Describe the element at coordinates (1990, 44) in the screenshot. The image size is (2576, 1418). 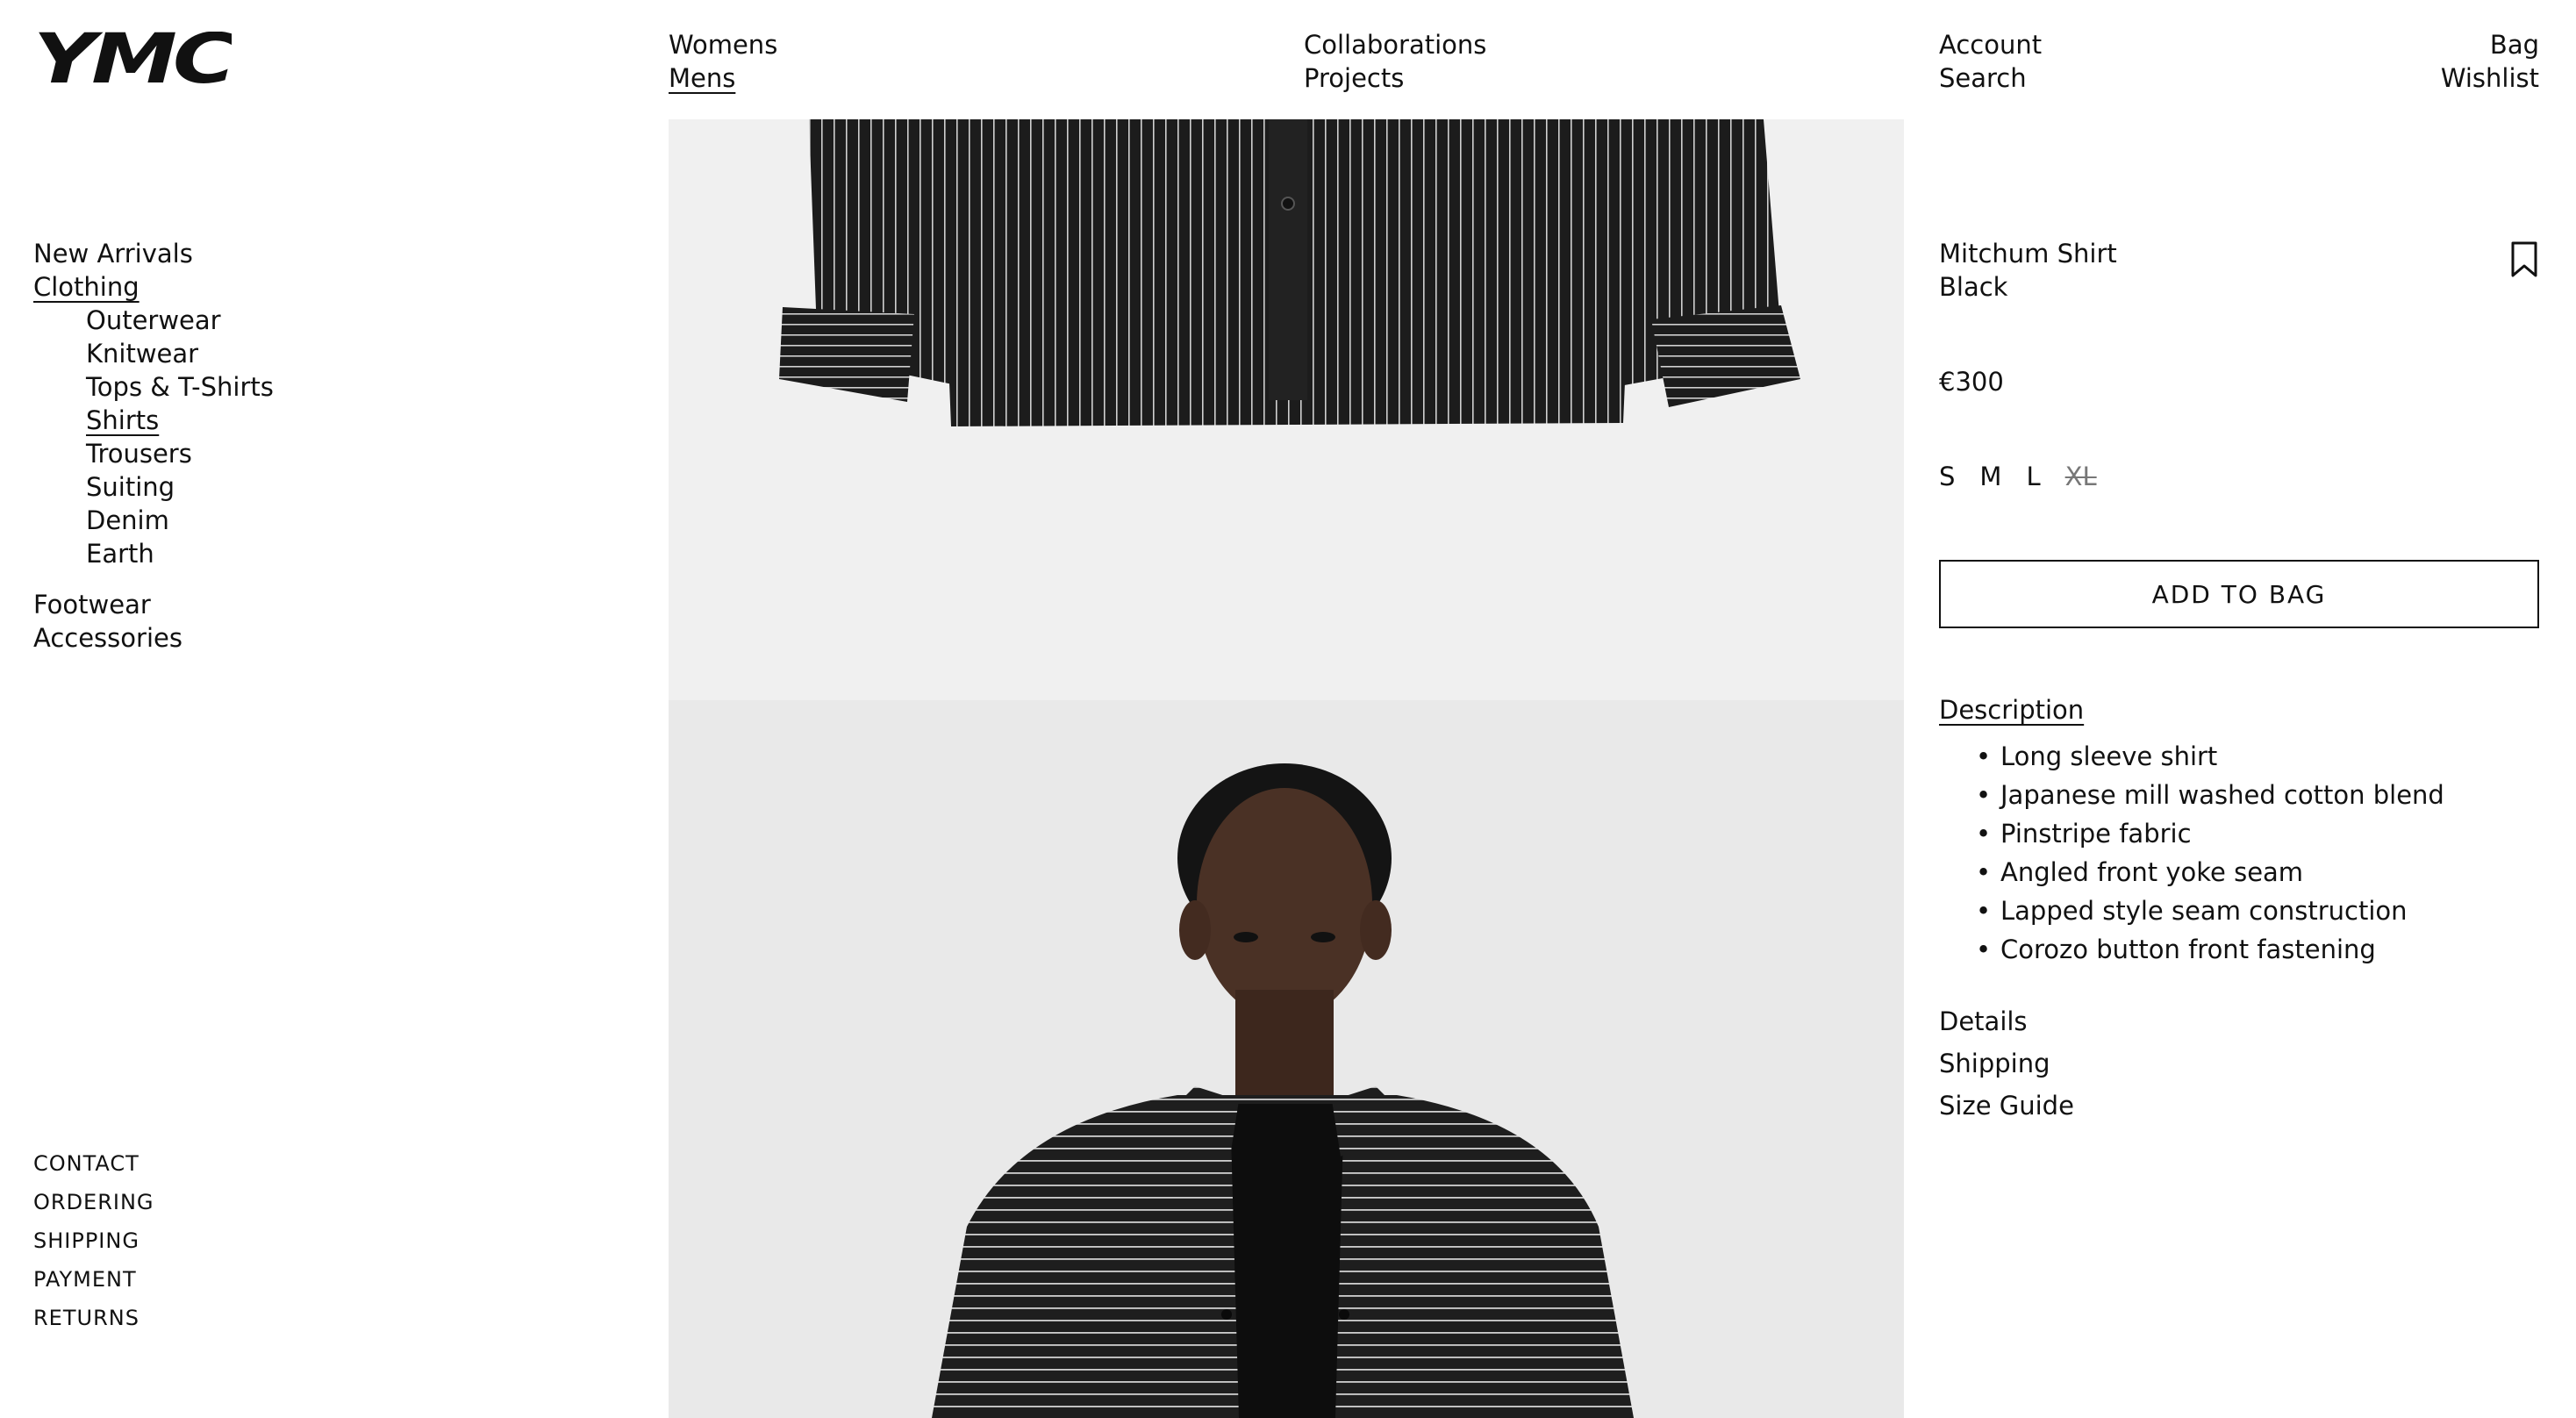
I see `nav-account: Account` at that location.